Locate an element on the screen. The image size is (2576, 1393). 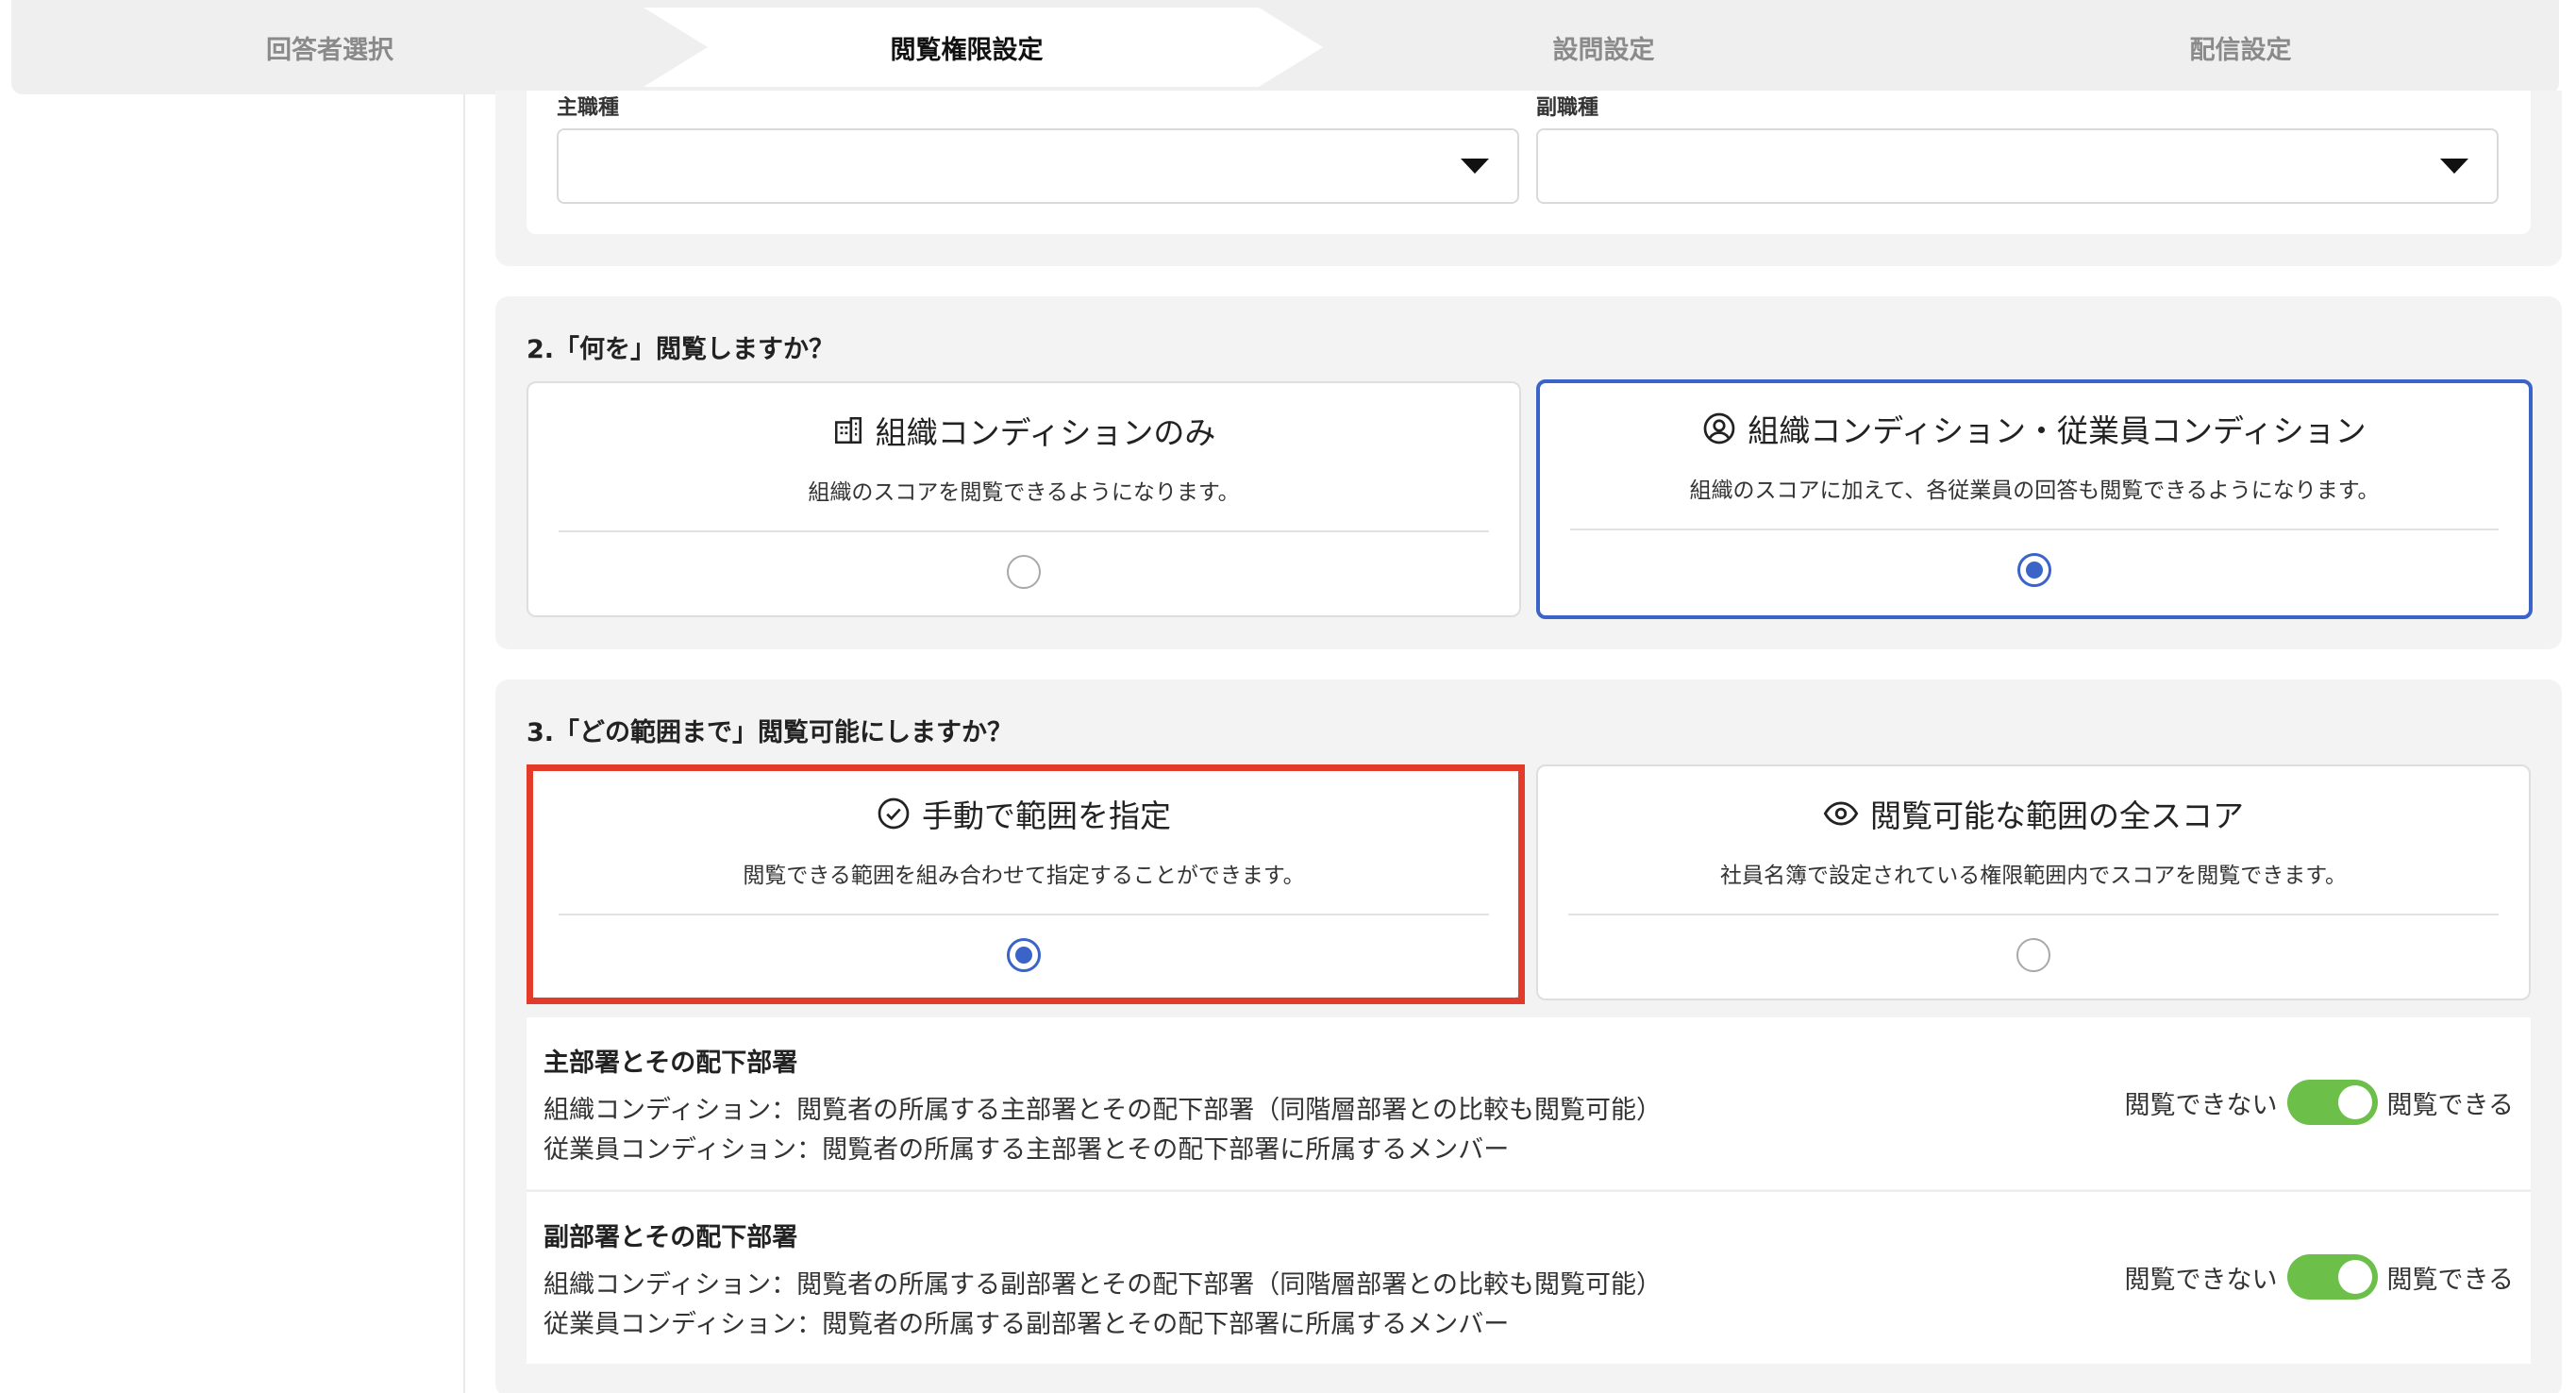
step-view-permission: 閲覧権限設定 is located at coordinates (966, 47).